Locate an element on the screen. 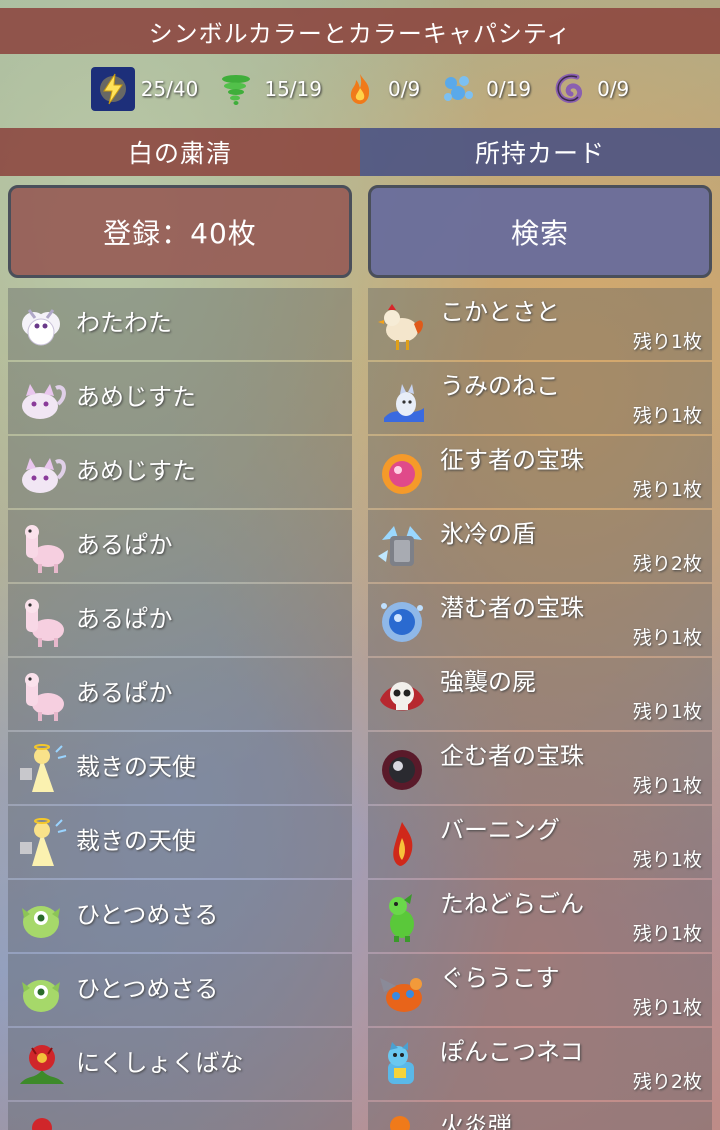 The height and width of the screenshot is (1130, 720). capacity-black: 0/9 is located at coordinates (588, 89).